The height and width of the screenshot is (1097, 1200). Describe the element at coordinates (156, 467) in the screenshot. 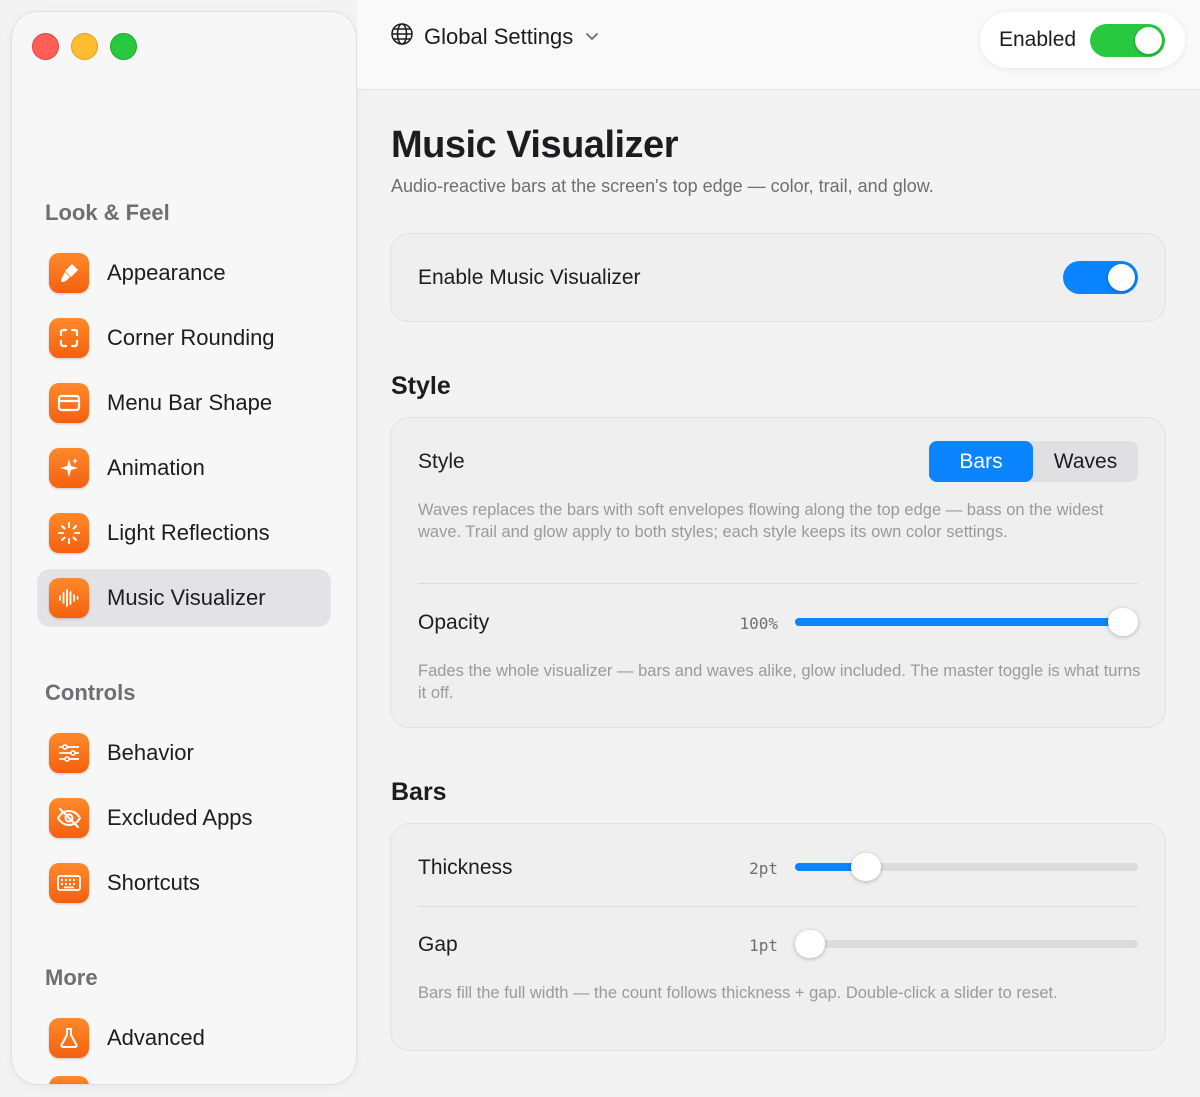

I see `sidebar-item-label: Animation` at that location.